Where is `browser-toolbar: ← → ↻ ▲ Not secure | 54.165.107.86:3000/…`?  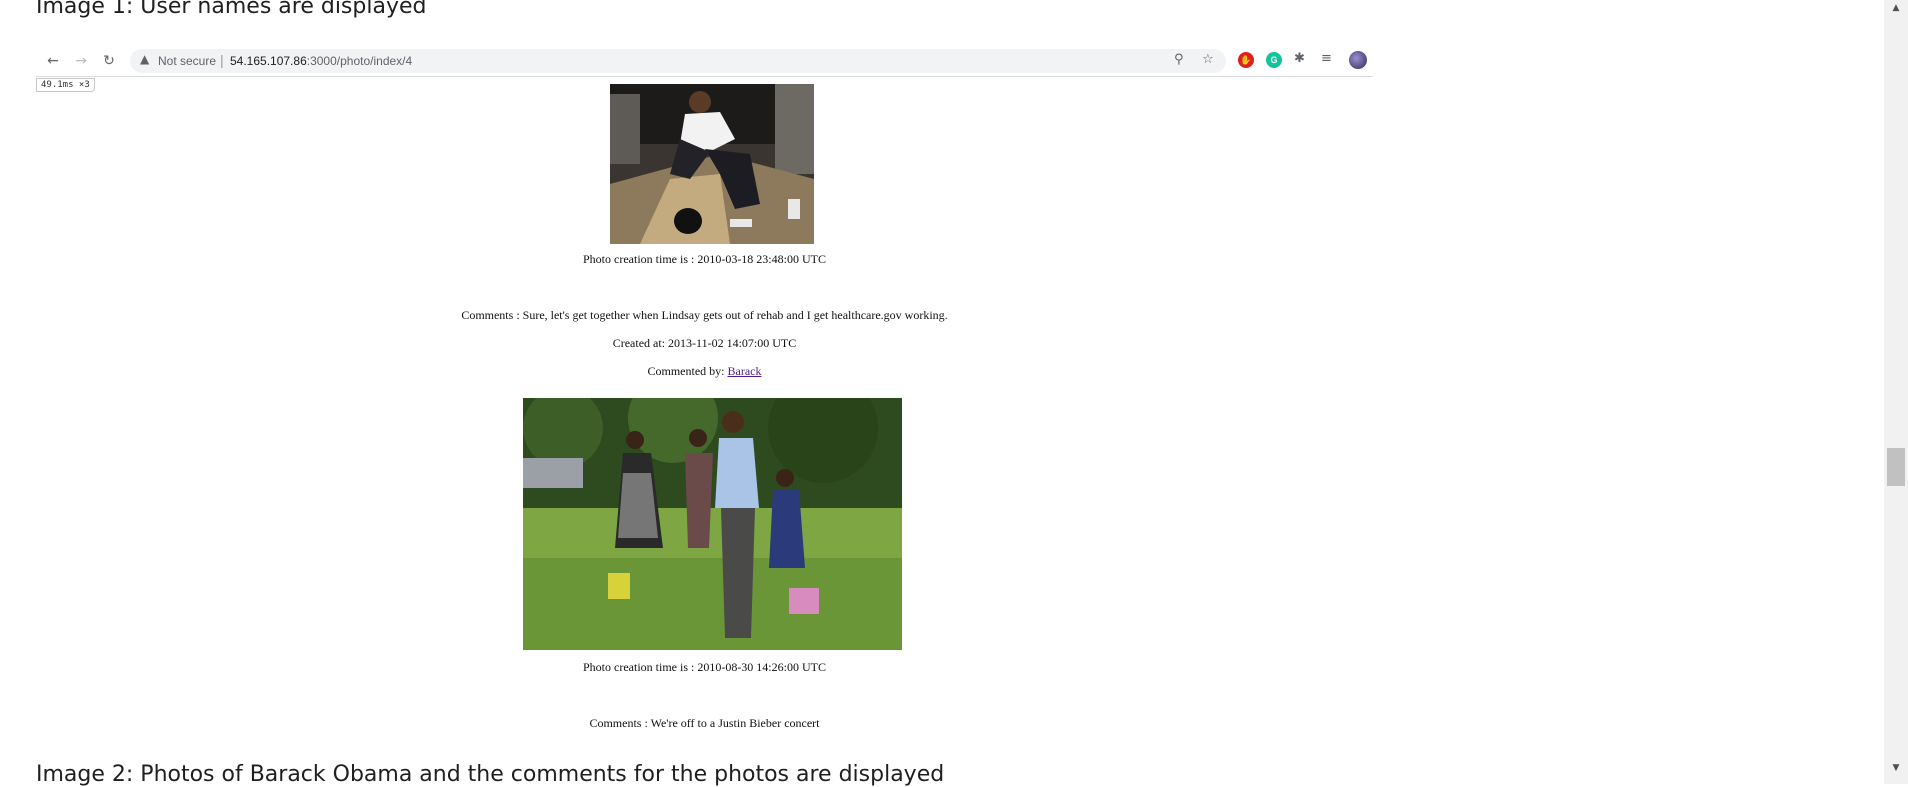 browser-toolbar: ← → ↻ ▲ Not secure | 54.165.107.86:3000/… is located at coordinates (704, 61).